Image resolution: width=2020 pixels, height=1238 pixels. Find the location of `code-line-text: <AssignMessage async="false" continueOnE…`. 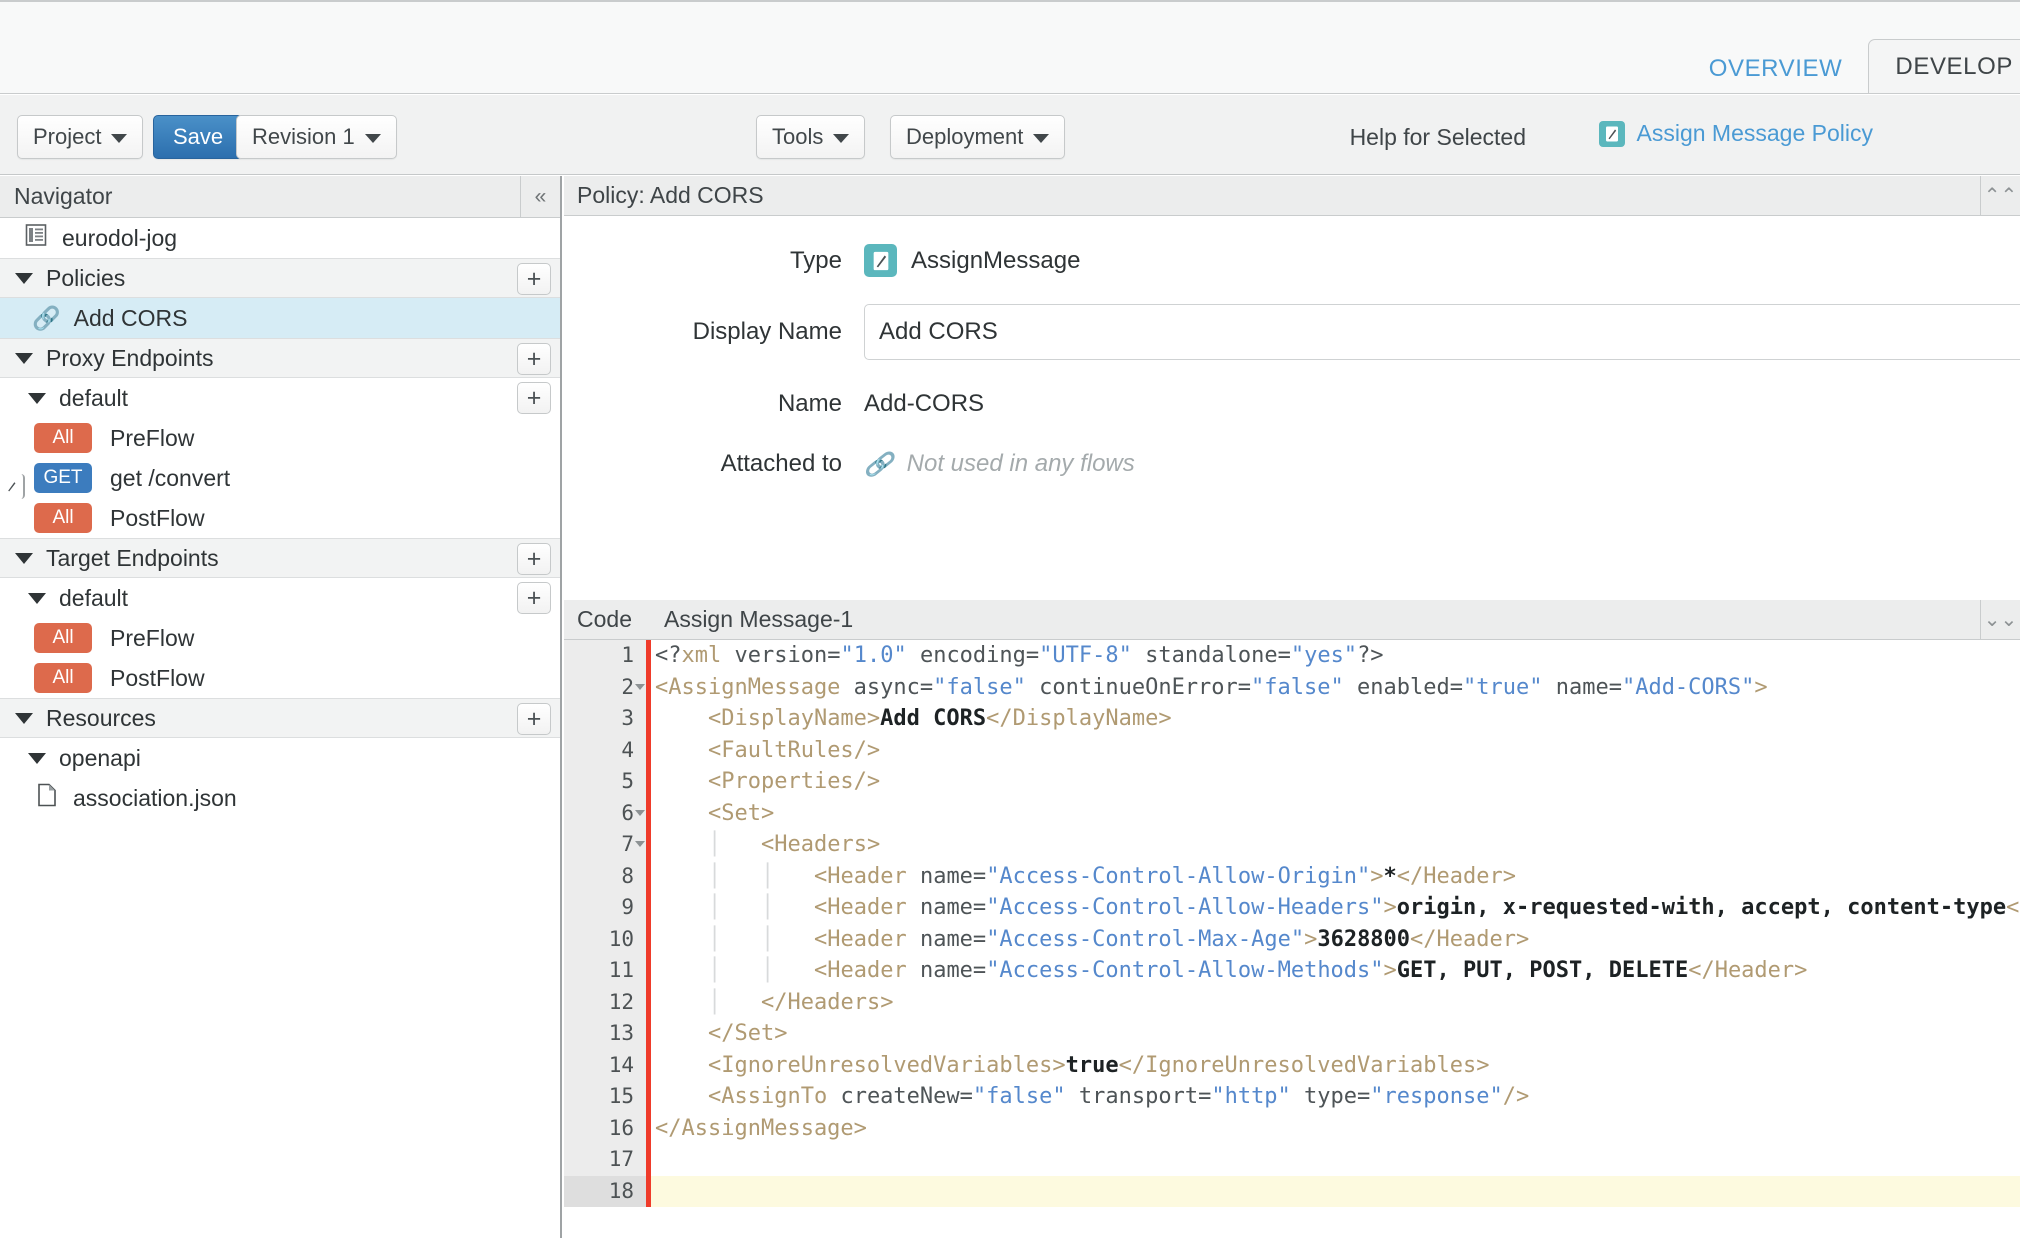

code-line-text: <AssignMessage async="false" continueOnE… is located at coordinates (1211, 687).